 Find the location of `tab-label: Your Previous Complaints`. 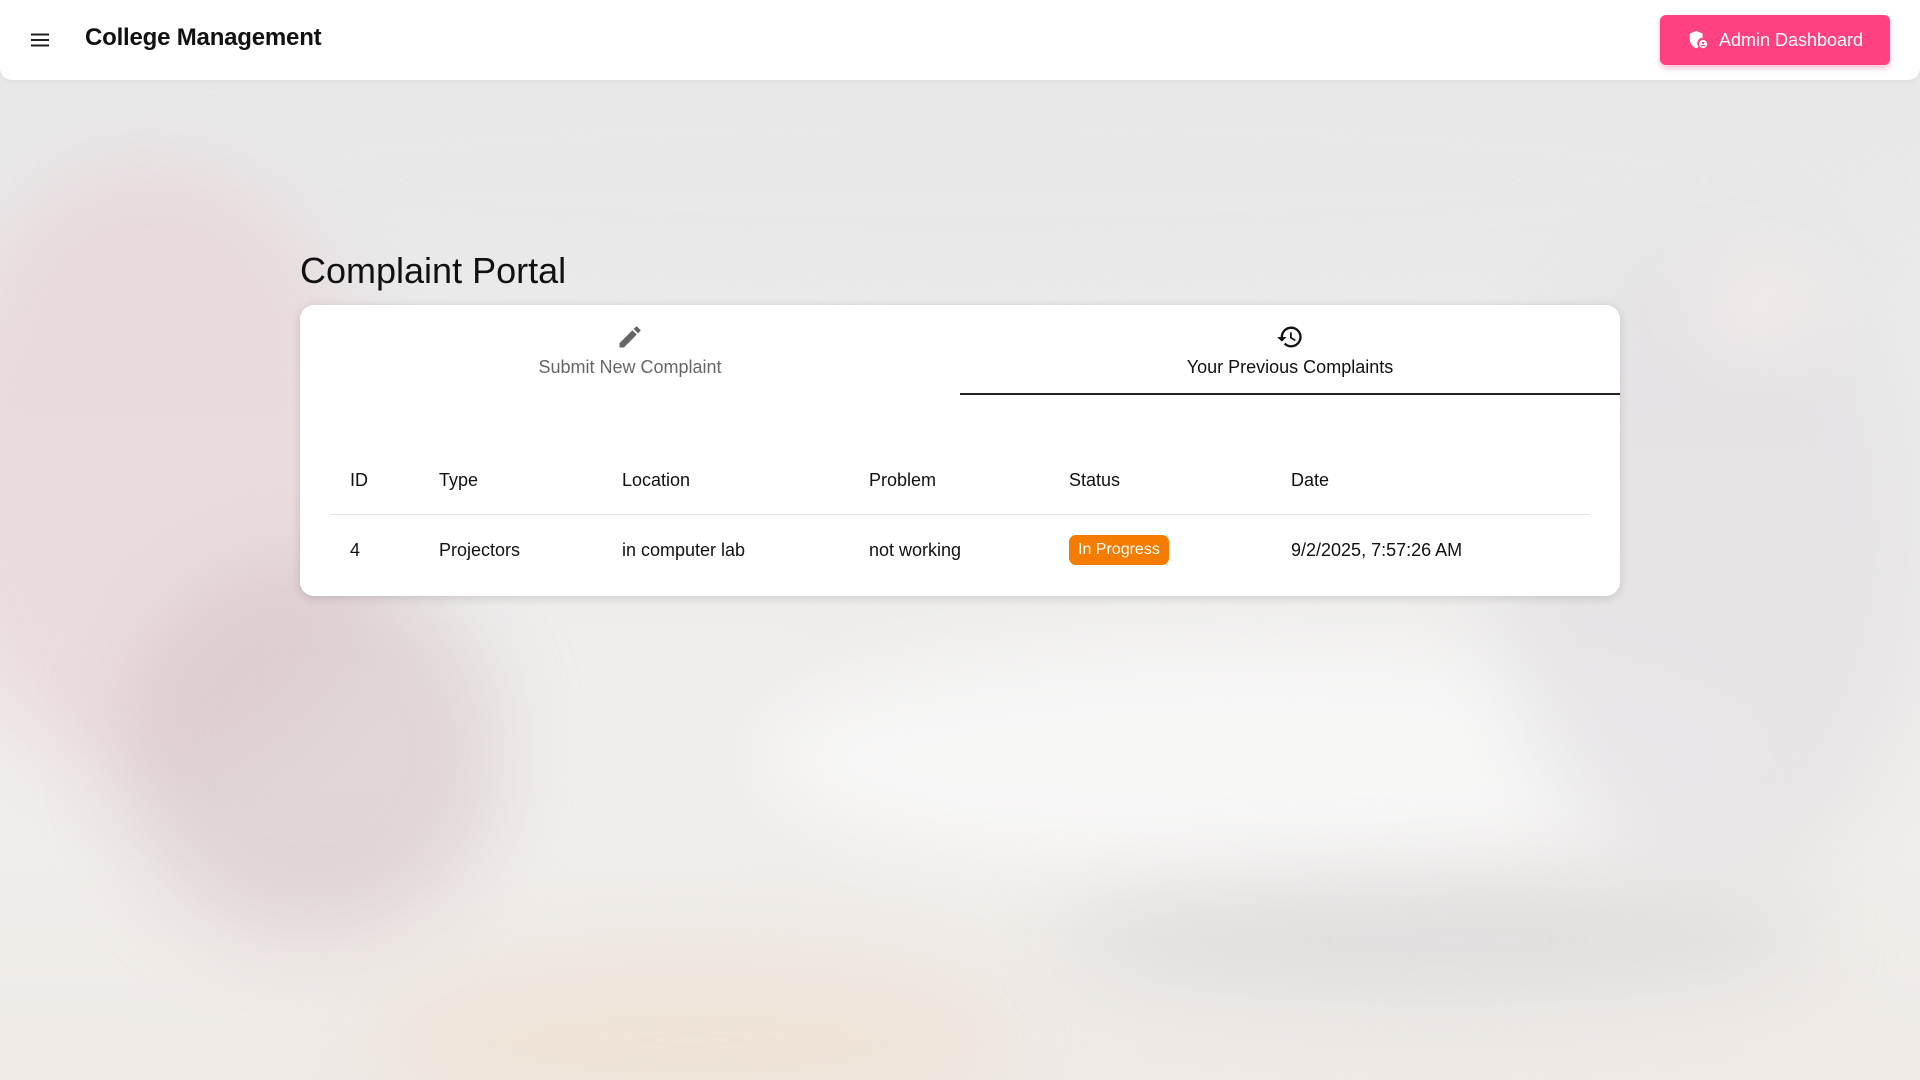

tab-label: Your Previous Complaints is located at coordinates (1290, 367).